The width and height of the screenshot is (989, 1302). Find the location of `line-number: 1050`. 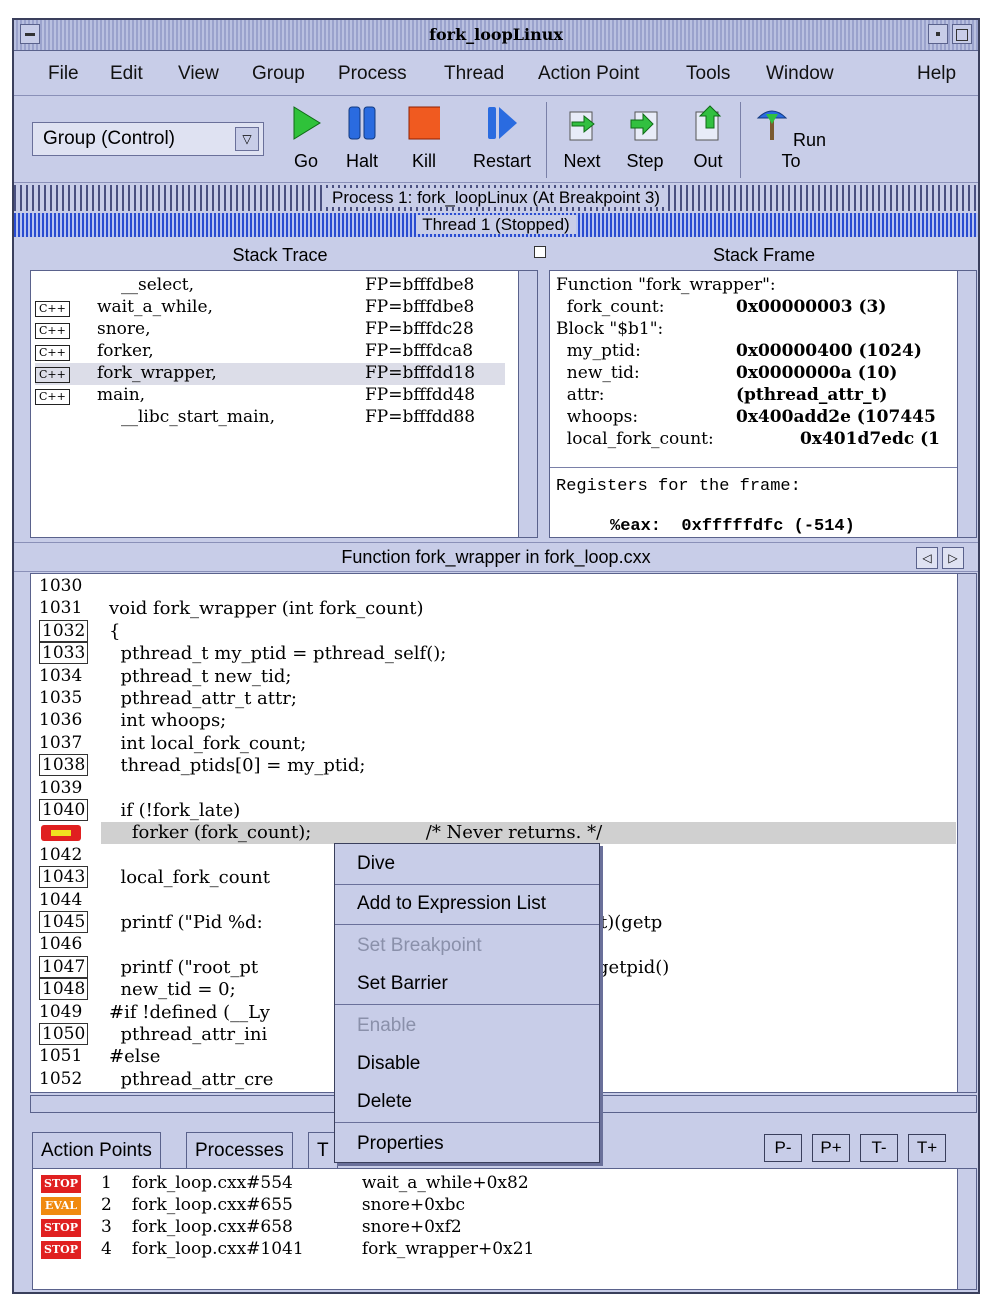

line-number: 1050 is located at coordinates (64, 1034).